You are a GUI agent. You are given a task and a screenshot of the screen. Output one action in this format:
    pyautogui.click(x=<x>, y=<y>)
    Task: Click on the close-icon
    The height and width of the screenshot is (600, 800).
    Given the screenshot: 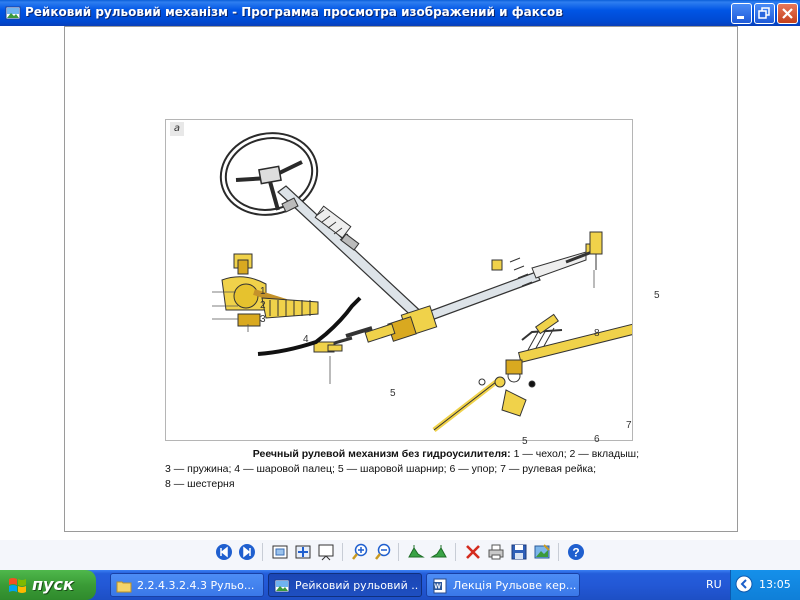 What is the action you would take?
    pyautogui.click(x=787, y=13)
    